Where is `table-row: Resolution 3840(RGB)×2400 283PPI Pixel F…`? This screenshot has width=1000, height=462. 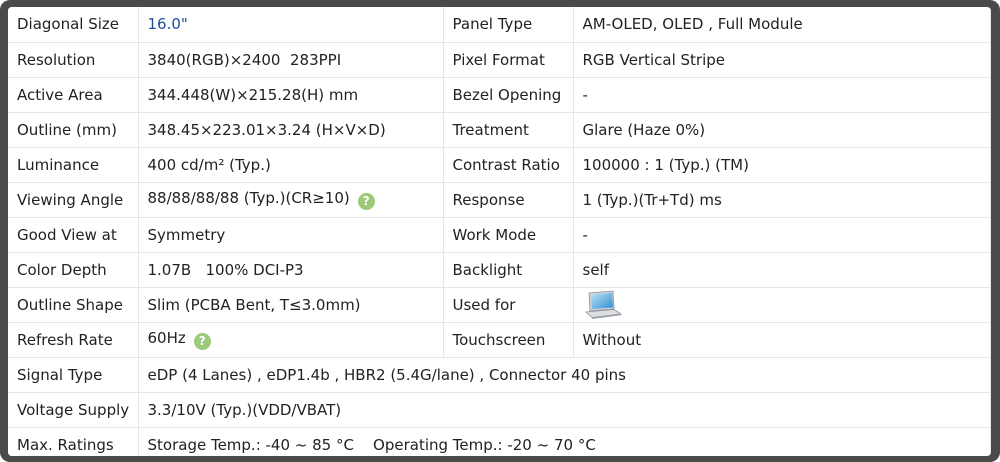 table-row: Resolution 3840(RGB)×2400 283PPI Pixel F… is located at coordinates (499, 60).